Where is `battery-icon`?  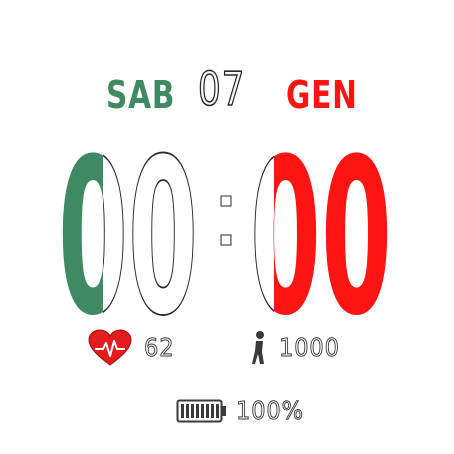
battery-icon is located at coordinates (201, 411).